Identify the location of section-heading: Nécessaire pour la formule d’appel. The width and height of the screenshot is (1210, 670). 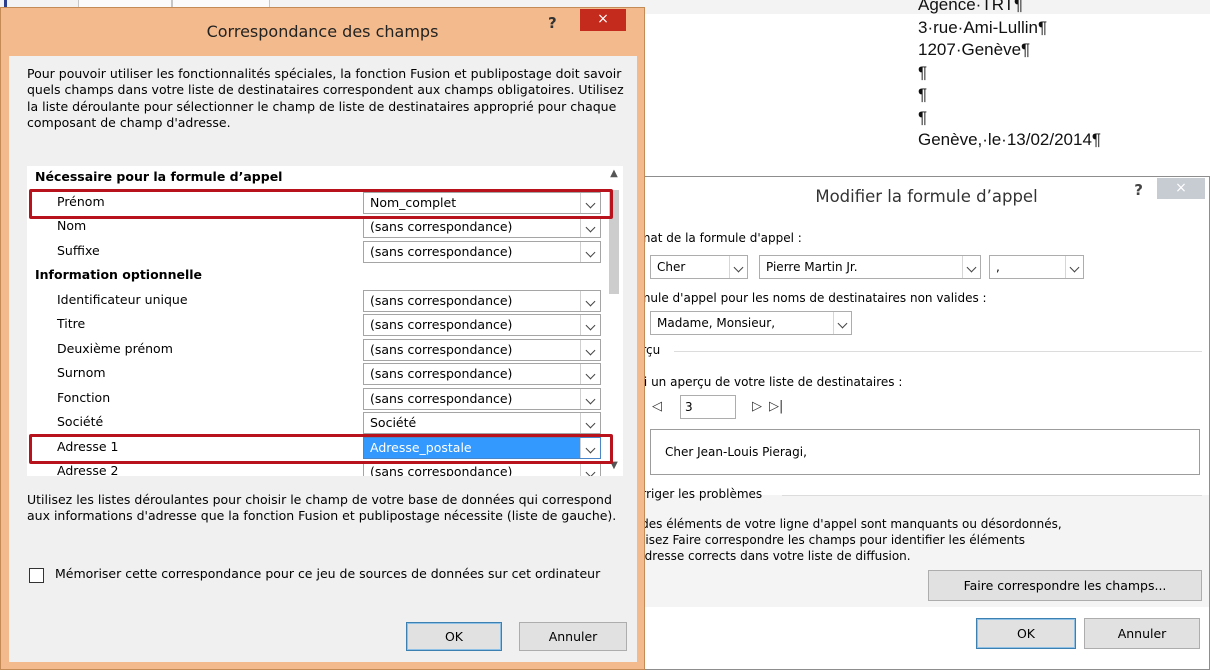
(316, 178).